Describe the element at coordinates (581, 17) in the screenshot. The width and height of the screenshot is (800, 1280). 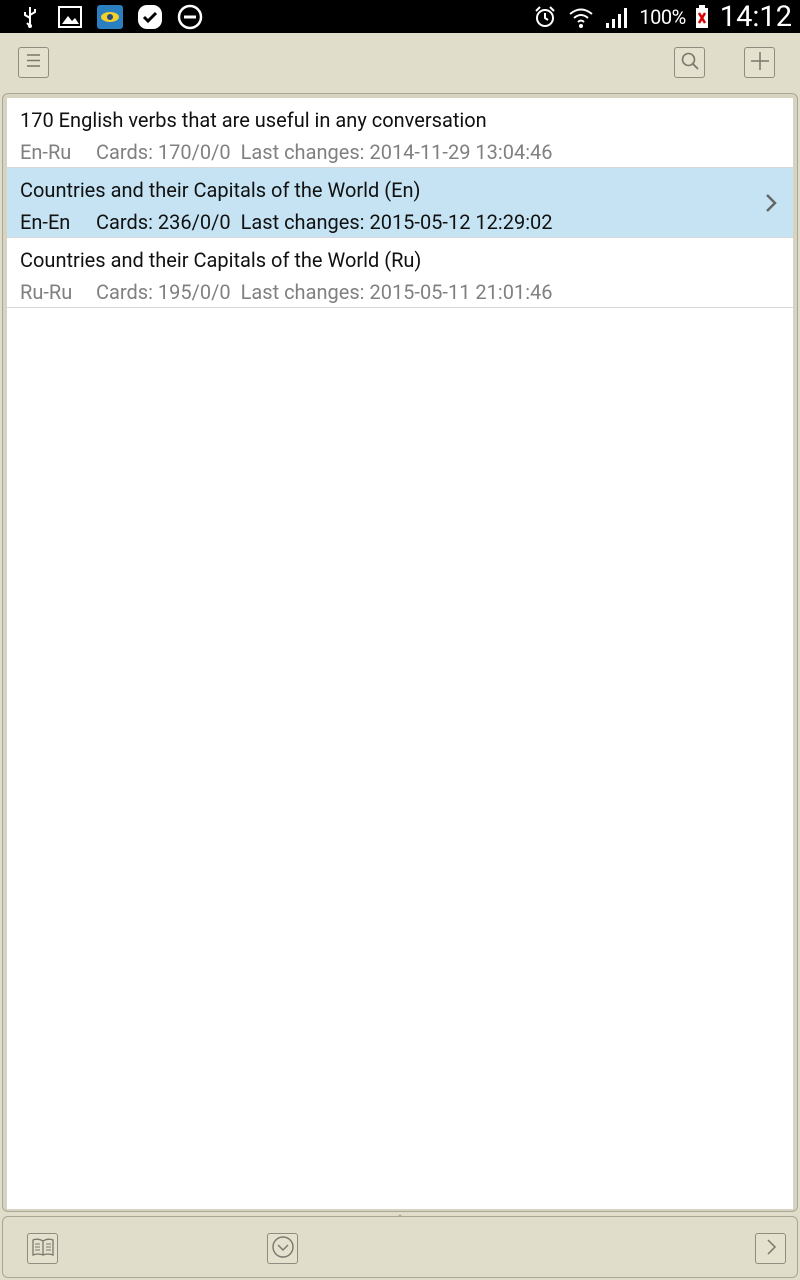
I see `wifi-icon` at that location.